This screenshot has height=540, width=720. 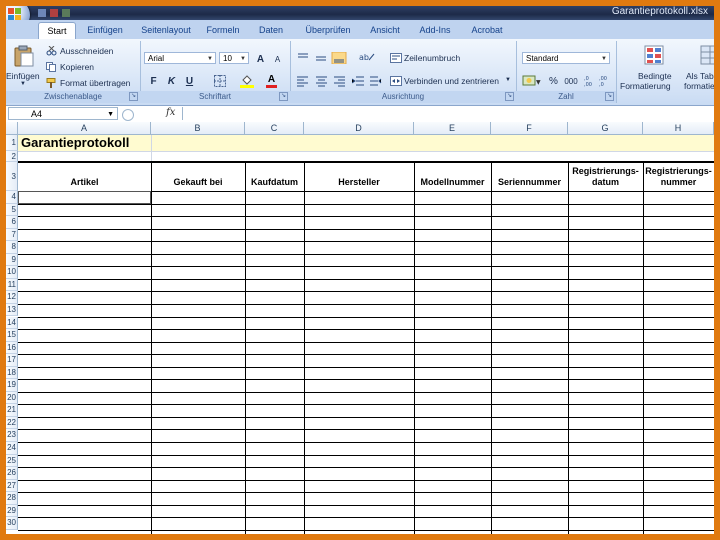 I want to click on format-as-table-label-2: formatie, so click(x=699, y=86).